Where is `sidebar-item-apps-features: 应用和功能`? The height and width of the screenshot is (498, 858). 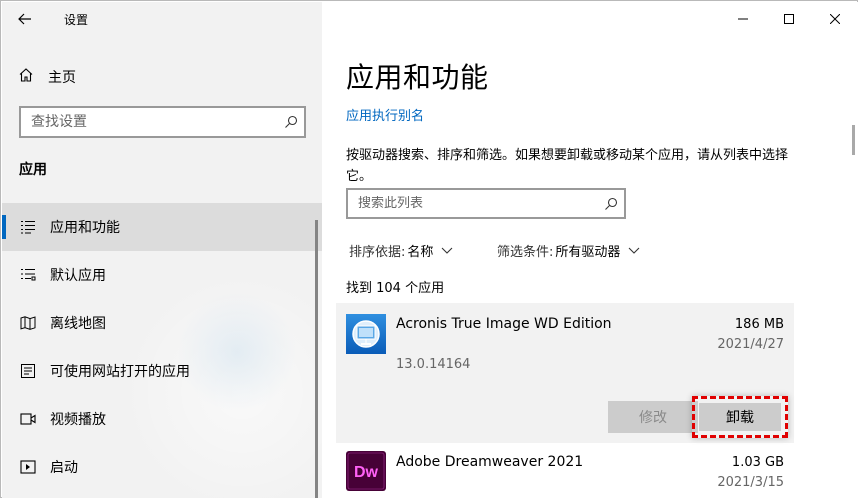 sidebar-item-apps-features: 应用和功能 is located at coordinates (162, 227).